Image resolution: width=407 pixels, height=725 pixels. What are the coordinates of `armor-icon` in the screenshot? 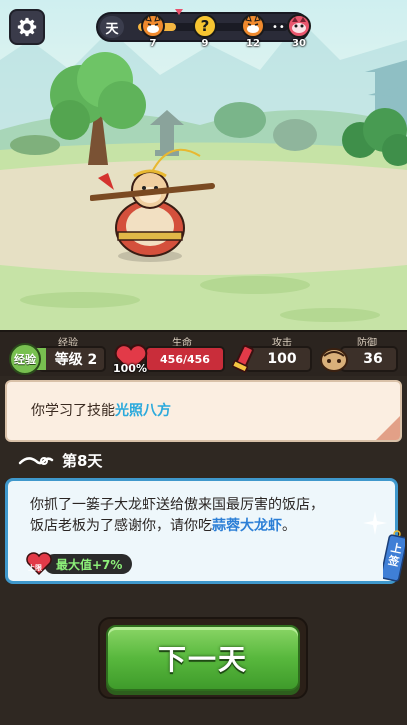 It's located at (334, 360).